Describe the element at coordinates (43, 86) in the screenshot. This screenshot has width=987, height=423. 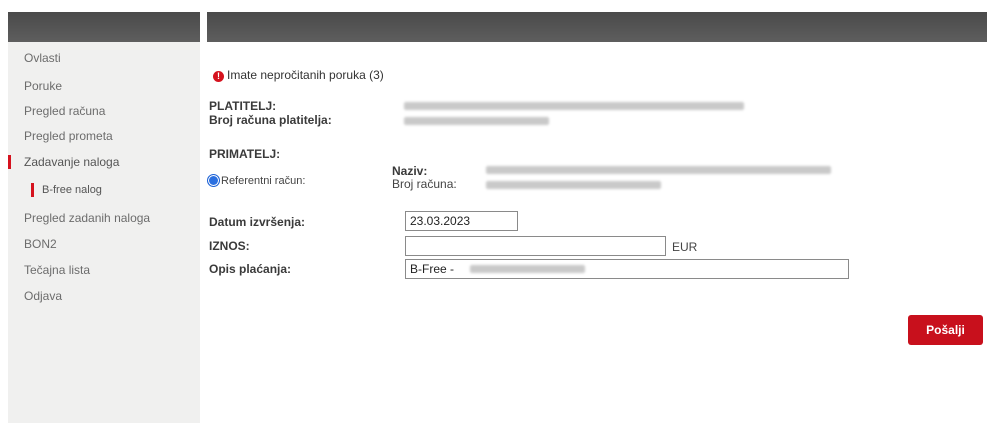
I see `sidebar-item-poruke: Poruke` at that location.